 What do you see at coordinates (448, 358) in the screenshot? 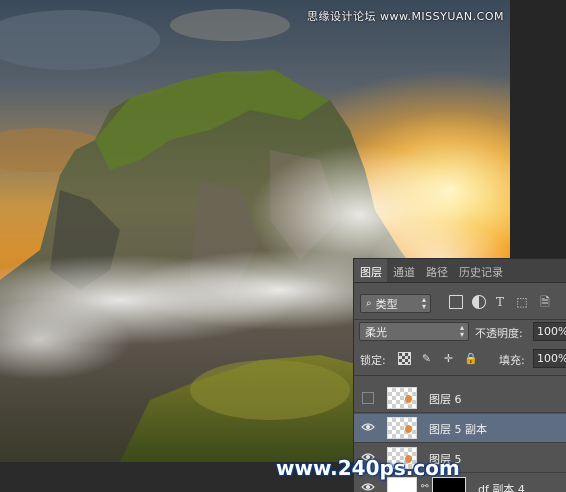
I see `lock-position-move-icon: ✛` at bounding box center [448, 358].